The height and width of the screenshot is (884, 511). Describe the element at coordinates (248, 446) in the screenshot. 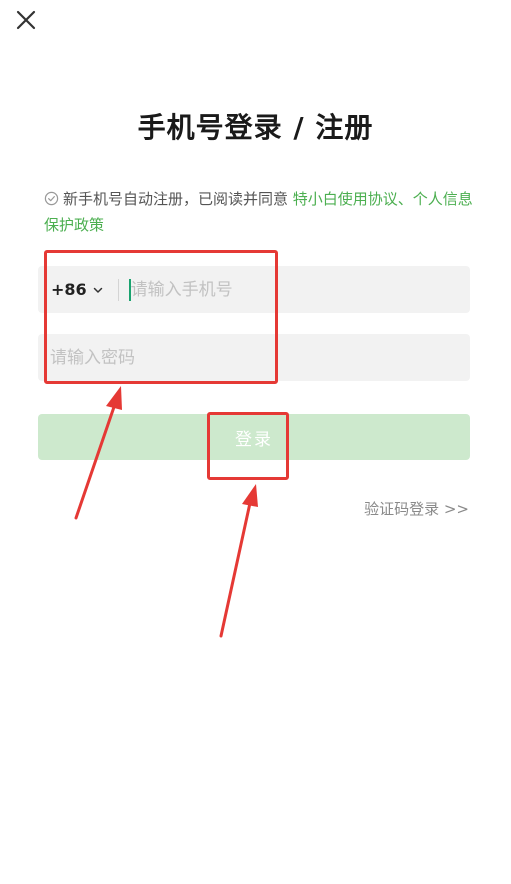

I see `annotation-box-button` at that location.